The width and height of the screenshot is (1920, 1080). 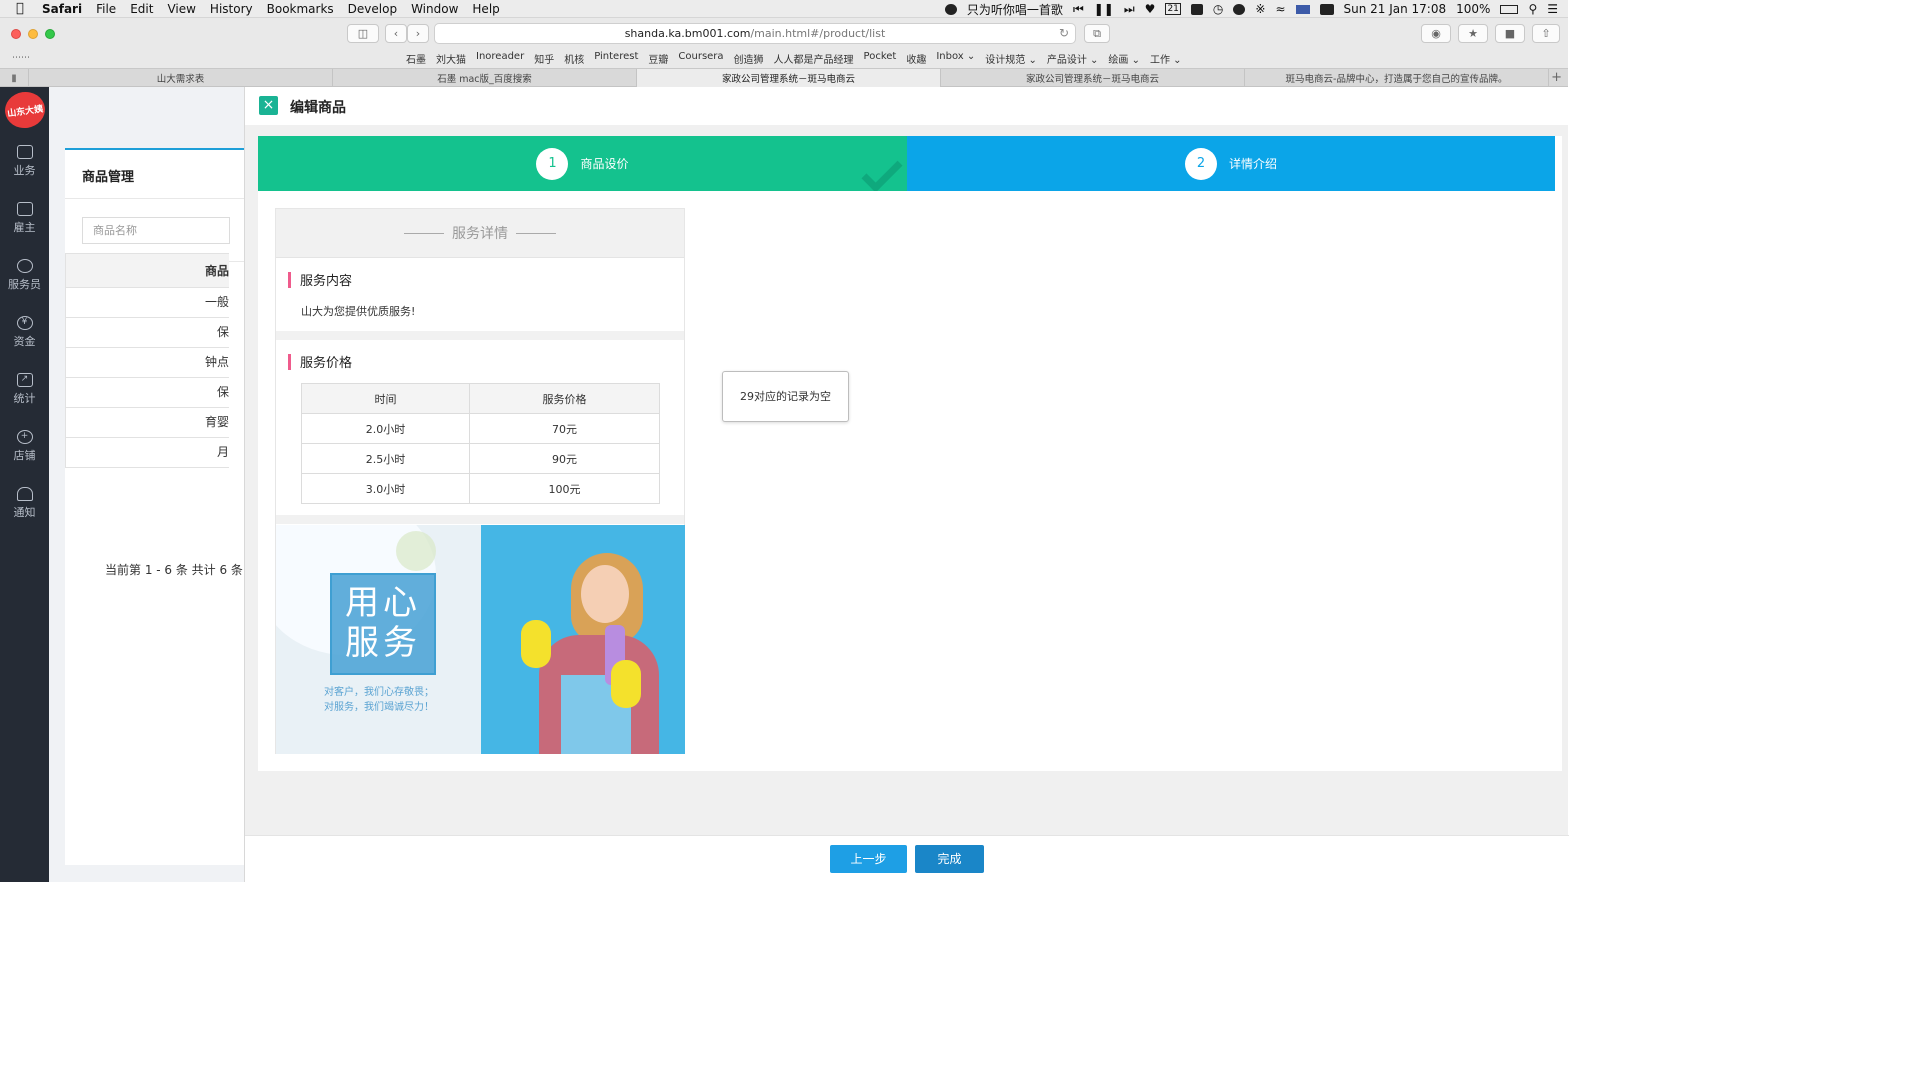 I want to click on bookmark-star-icon: ★, so click(x=1473, y=33).